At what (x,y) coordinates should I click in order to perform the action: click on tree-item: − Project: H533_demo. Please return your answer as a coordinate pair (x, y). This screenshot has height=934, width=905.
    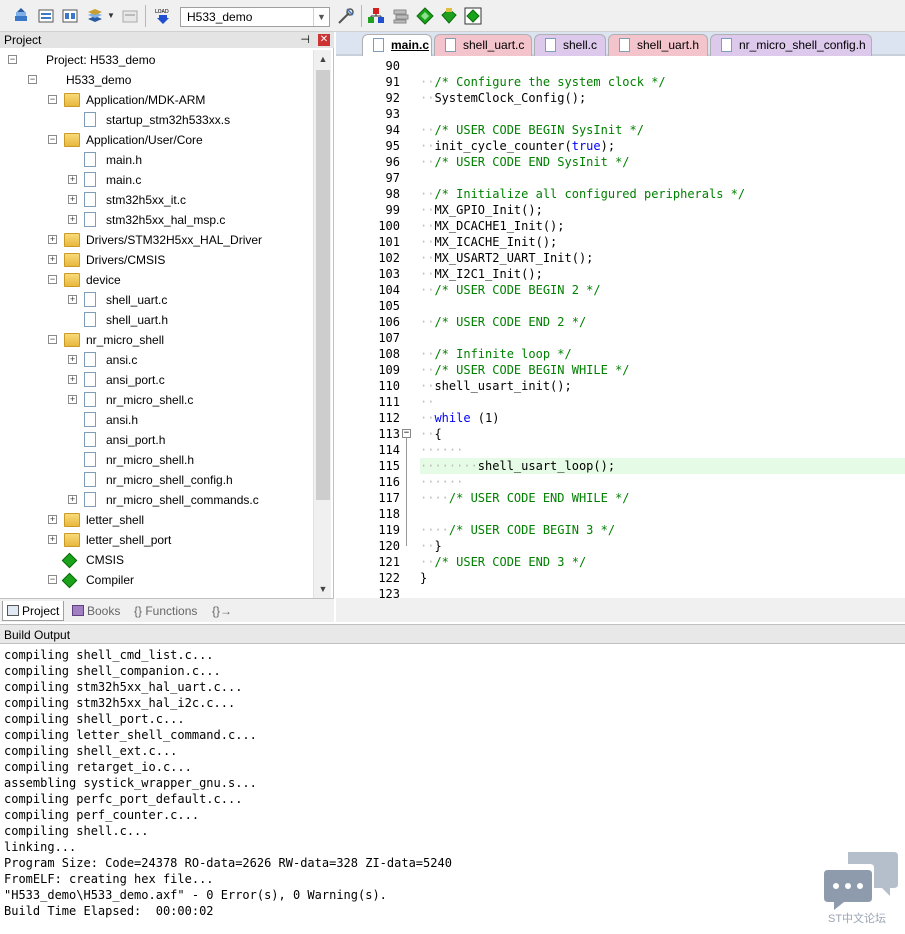
    Looking at the image, I should click on (156, 60).